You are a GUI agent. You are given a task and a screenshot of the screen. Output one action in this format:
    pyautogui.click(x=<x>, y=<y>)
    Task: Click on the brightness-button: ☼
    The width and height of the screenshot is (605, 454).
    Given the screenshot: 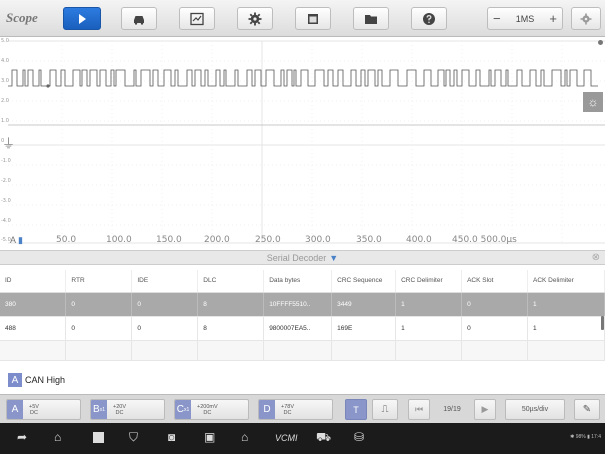 What is the action you would take?
    pyautogui.click(x=593, y=102)
    